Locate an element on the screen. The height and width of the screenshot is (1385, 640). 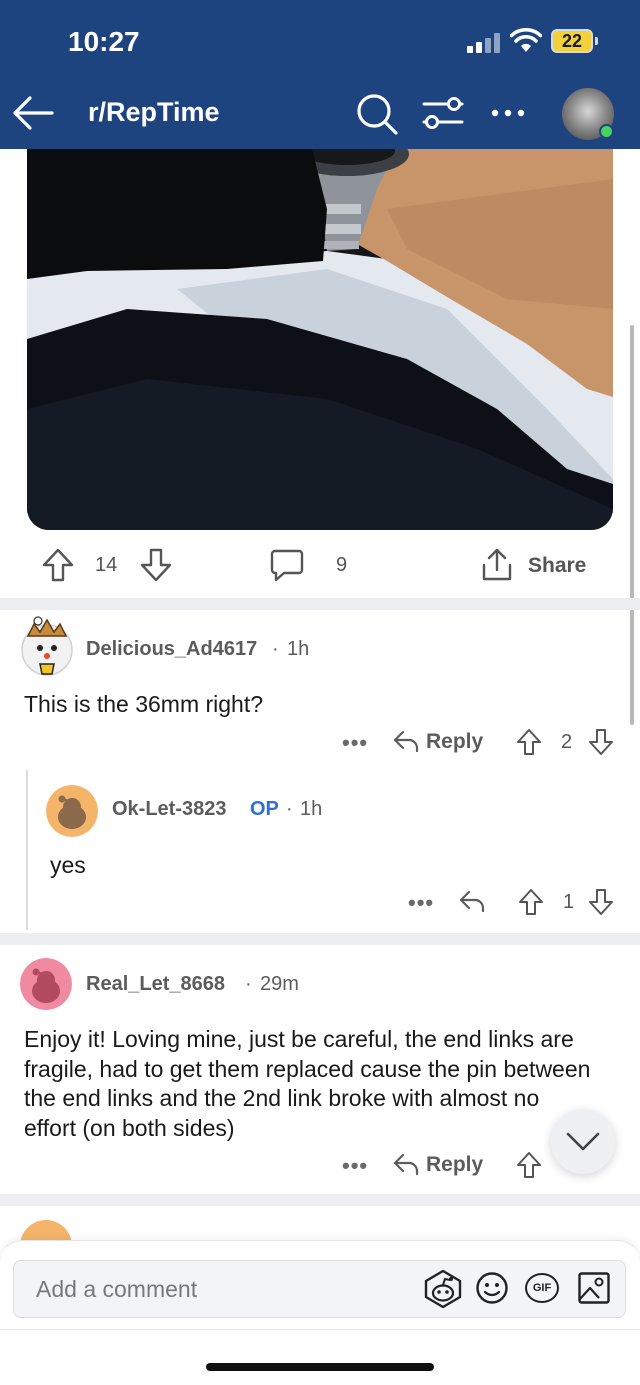
gif-icon: GIF is located at coordinates (542, 1288).